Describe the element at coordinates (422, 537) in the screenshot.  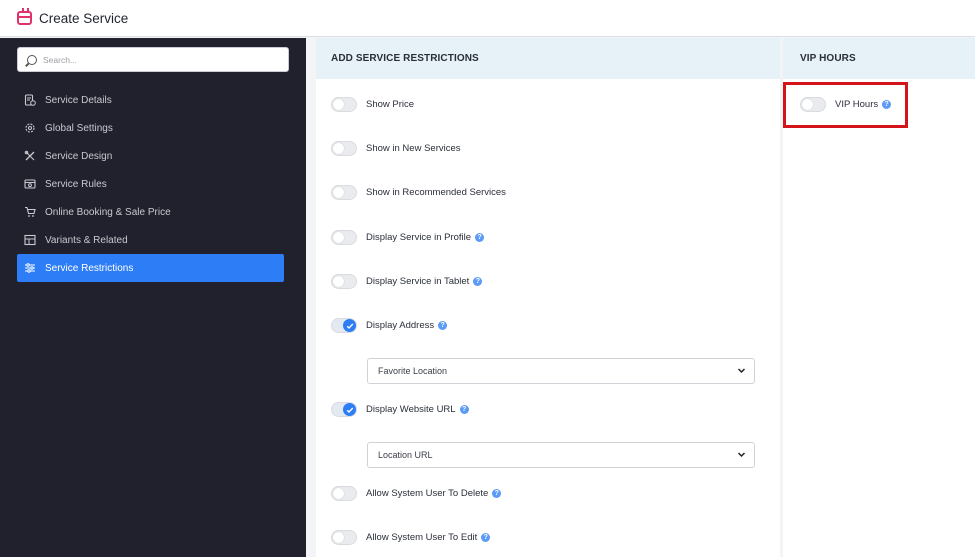
I see `restriction-label: Allow System User To Edit` at that location.